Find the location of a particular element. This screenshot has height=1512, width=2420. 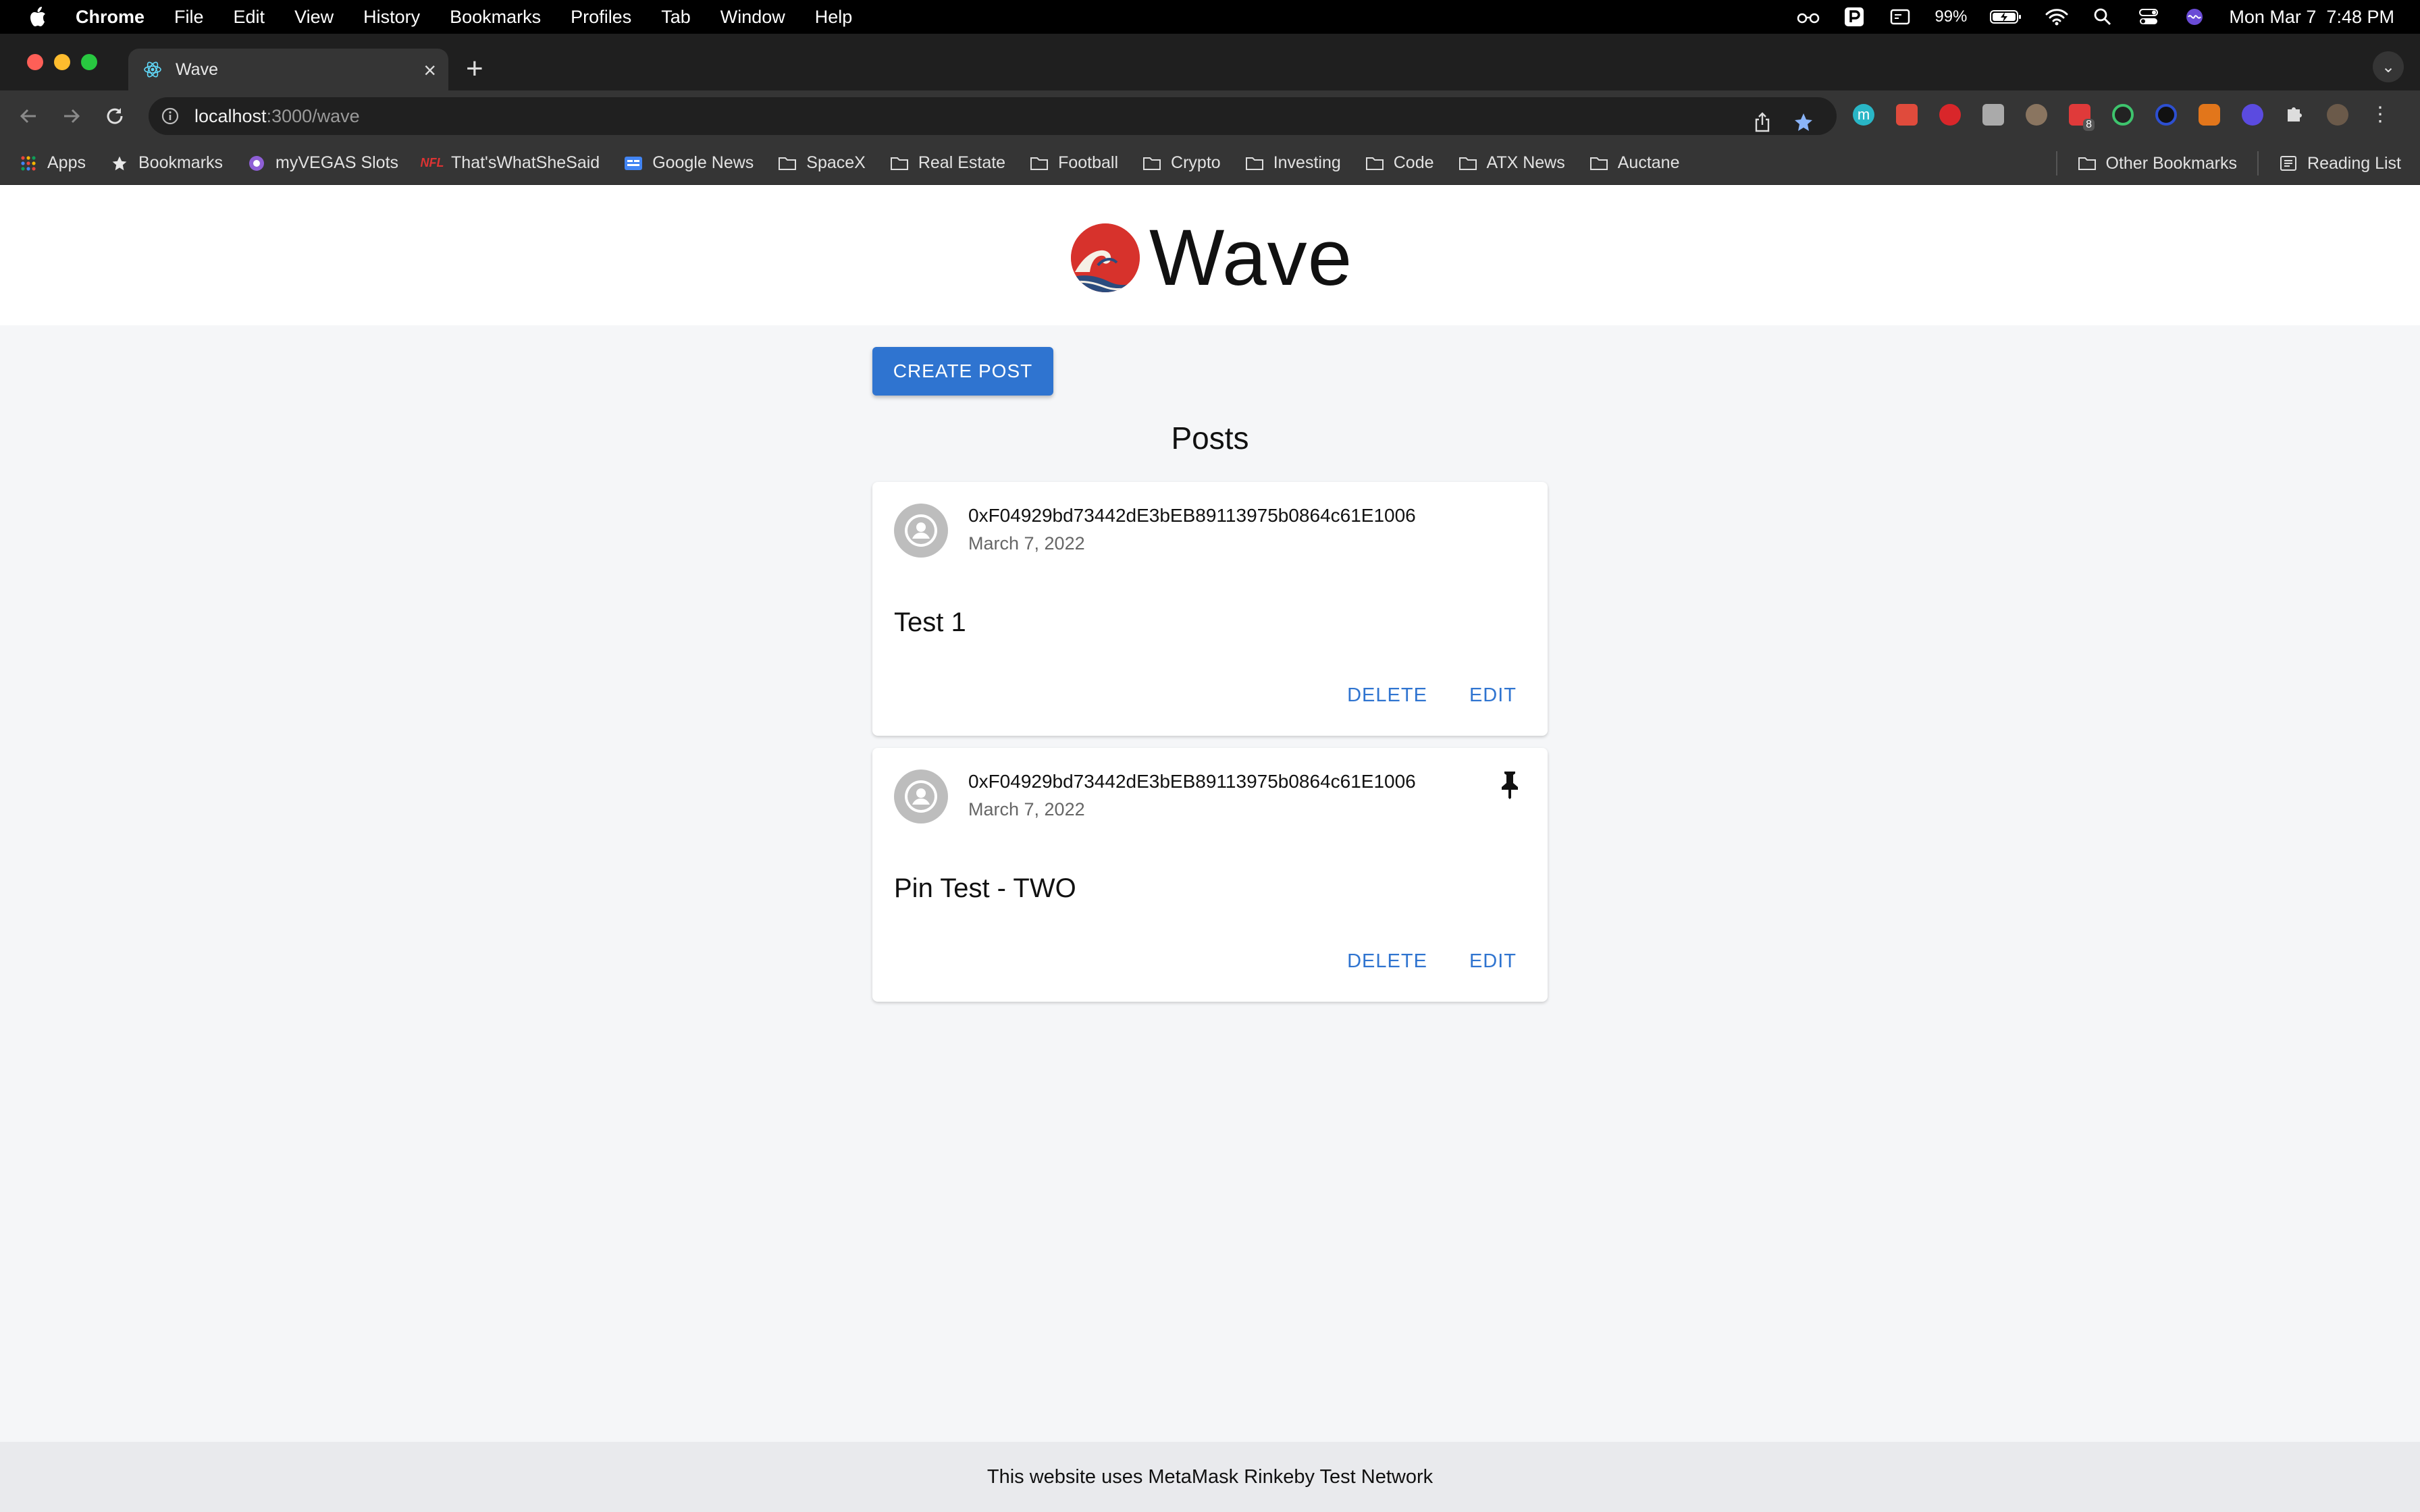

window-close-button is located at coordinates (35, 62).